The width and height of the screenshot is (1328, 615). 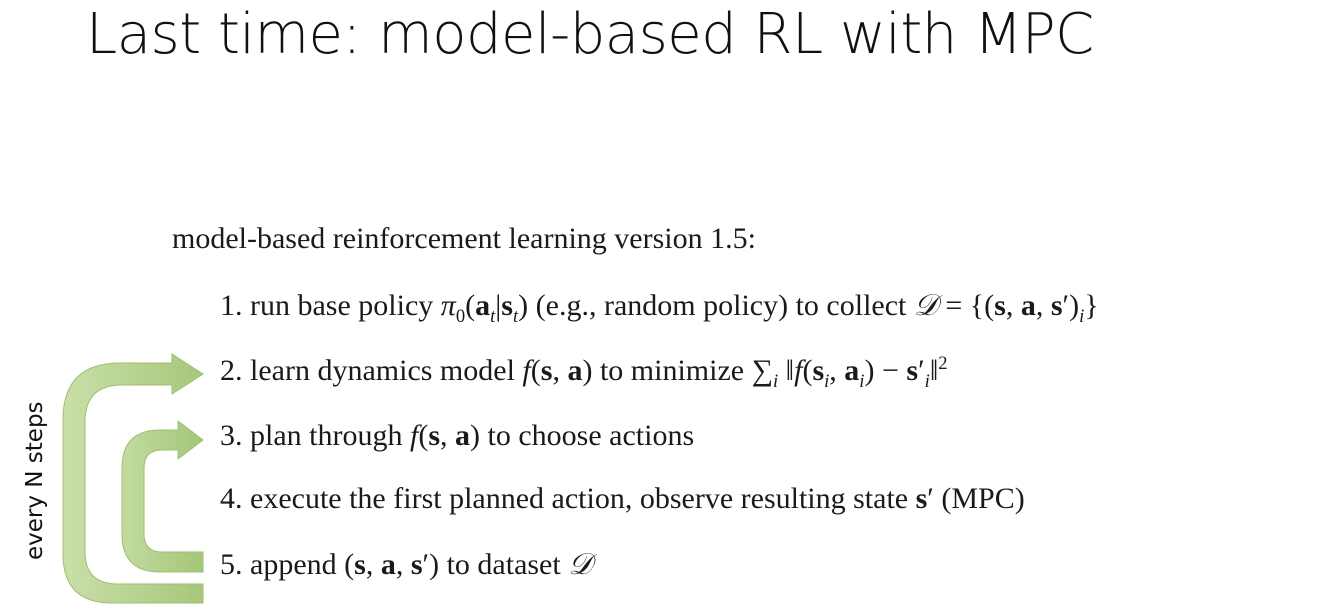 What do you see at coordinates (162, 496) in the screenshot?
I see `inner-loop-arrow` at bounding box center [162, 496].